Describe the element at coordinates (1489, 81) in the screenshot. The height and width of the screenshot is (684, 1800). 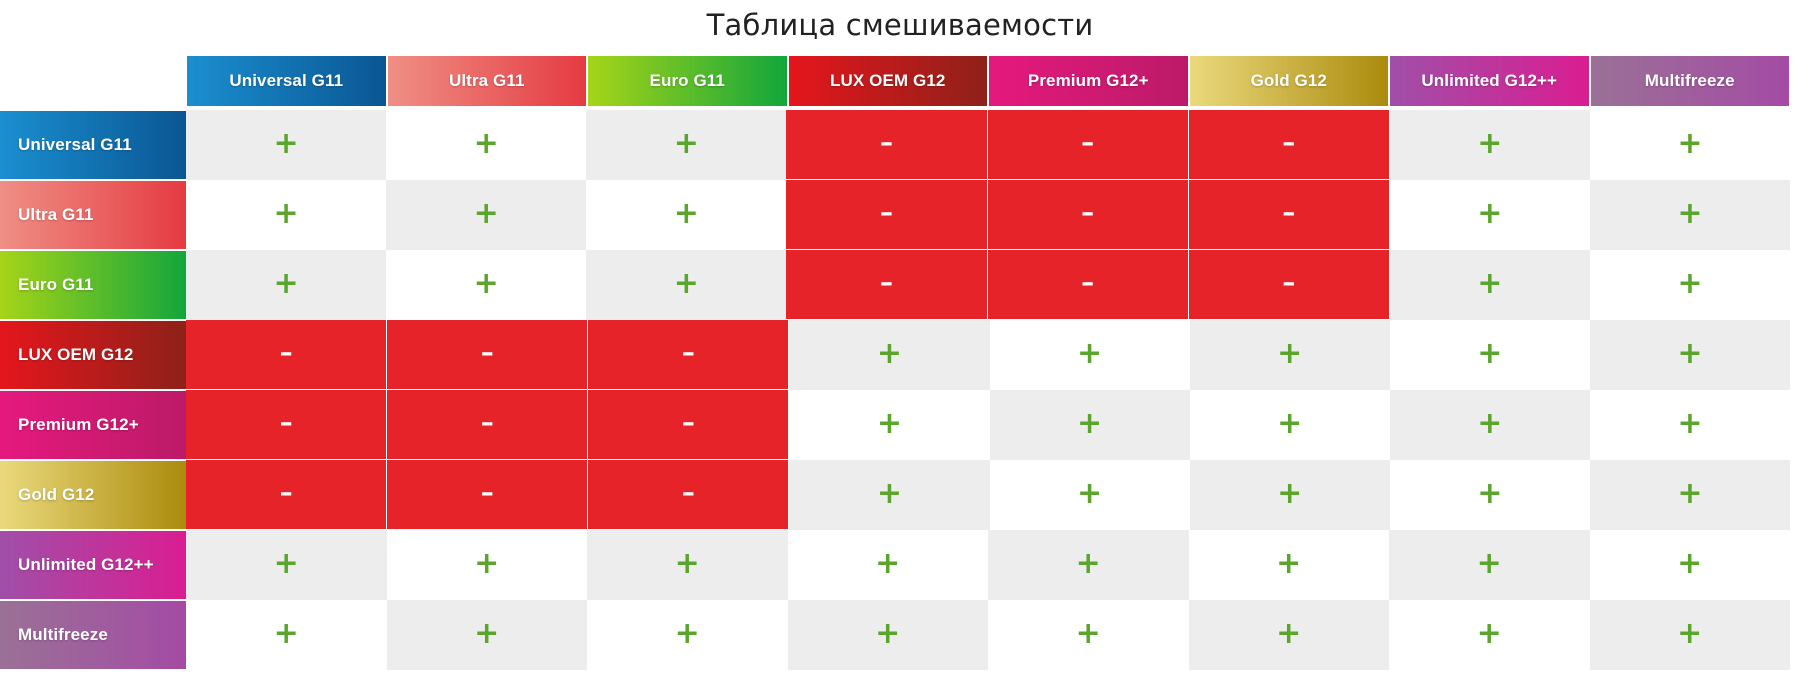
I see `column-header-unlimited-g12plusplus: Unlimited G12++` at that location.